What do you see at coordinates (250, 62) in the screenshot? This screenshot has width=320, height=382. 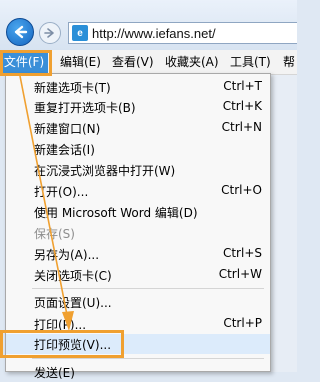 I see `menu-tools: 工具(T)` at bounding box center [250, 62].